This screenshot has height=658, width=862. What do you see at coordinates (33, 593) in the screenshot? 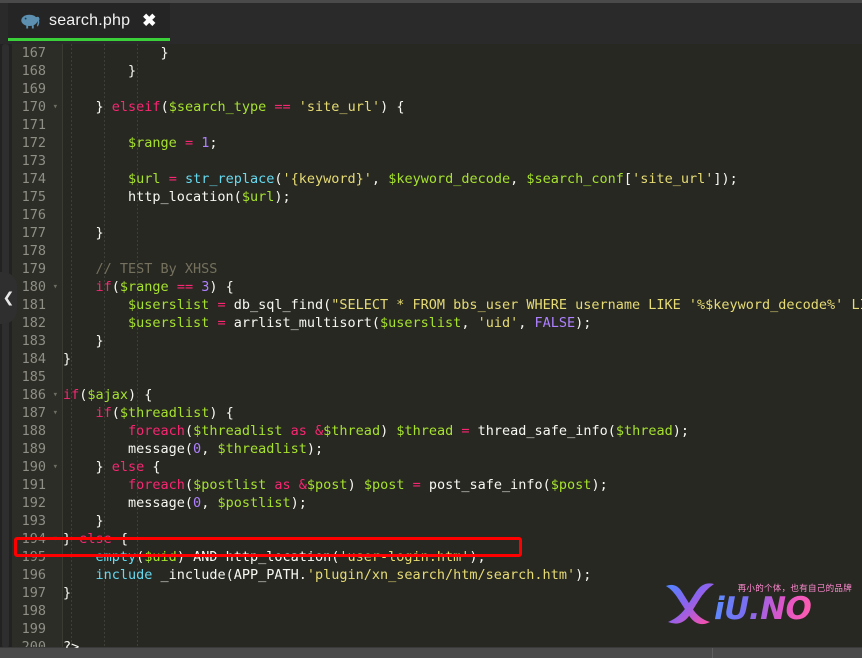
I see `line-number: 197` at bounding box center [33, 593].